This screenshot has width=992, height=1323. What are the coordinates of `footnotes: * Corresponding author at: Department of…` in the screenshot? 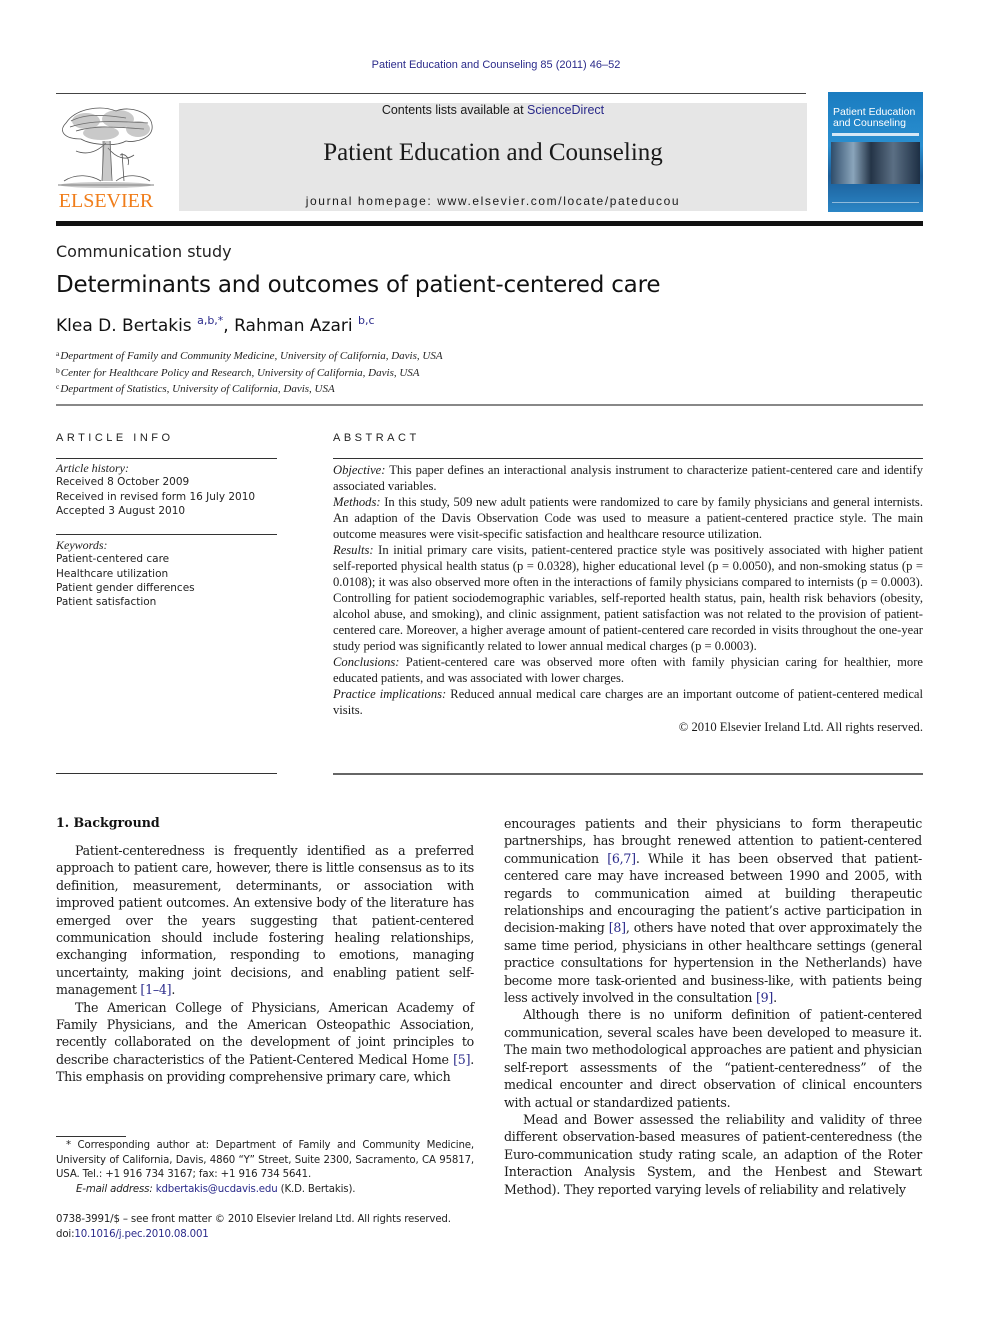 It's located at (265, 1168).